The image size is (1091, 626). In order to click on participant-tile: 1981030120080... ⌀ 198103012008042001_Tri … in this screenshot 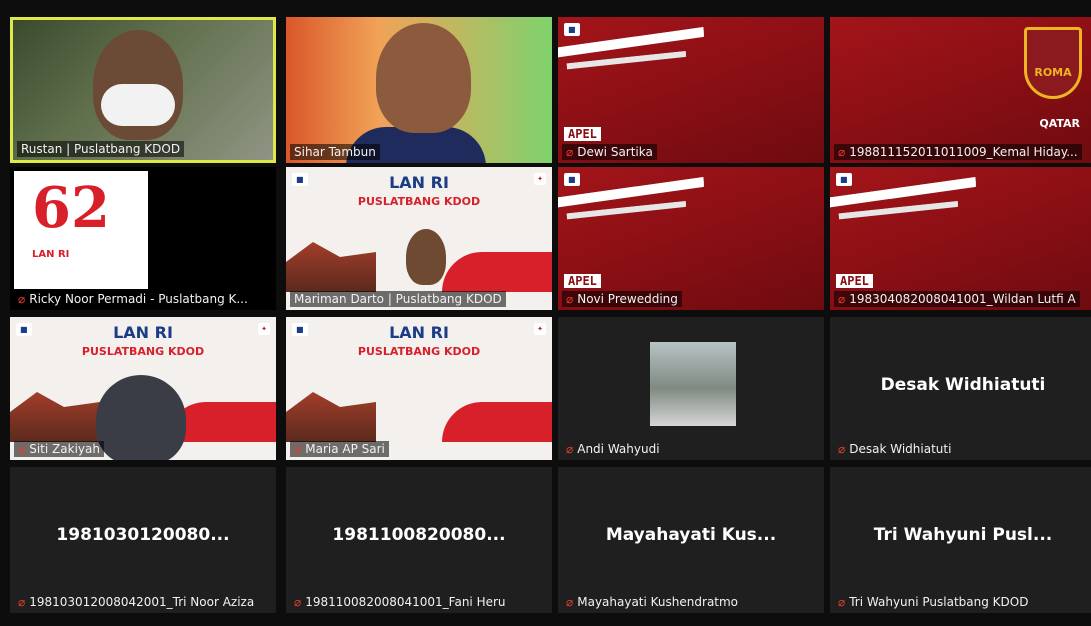, I will do `click(143, 540)`.